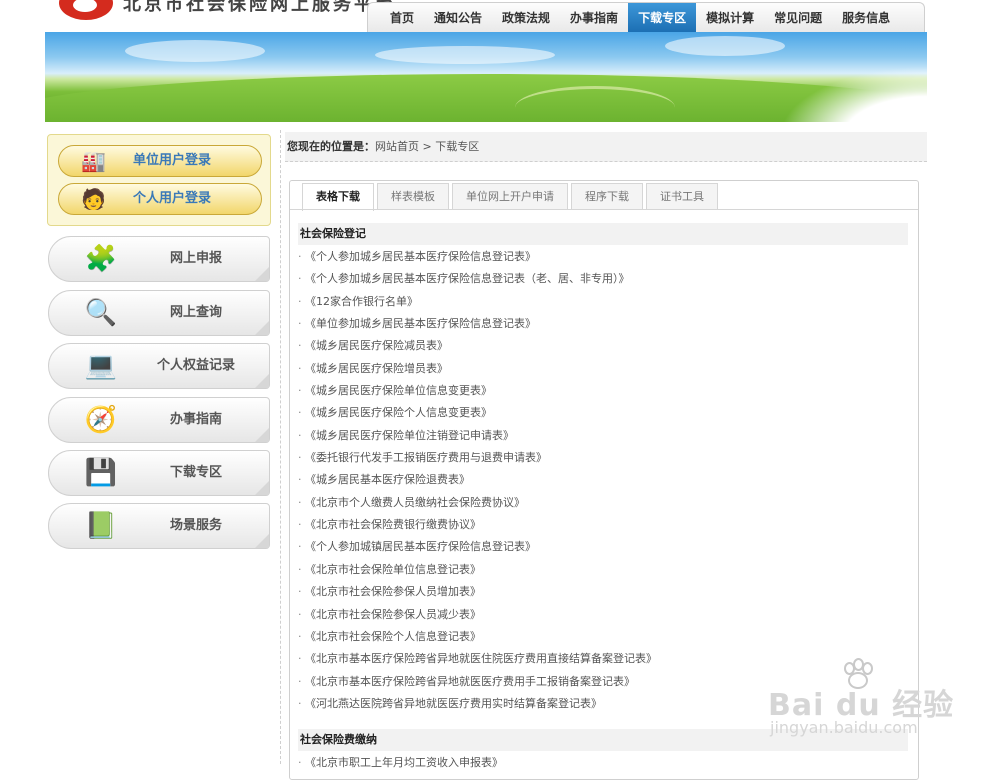 The width and height of the screenshot is (1000, 780). I want to click on sidebar-item-online-query: 🔍 网上查询, so click(159, 313).